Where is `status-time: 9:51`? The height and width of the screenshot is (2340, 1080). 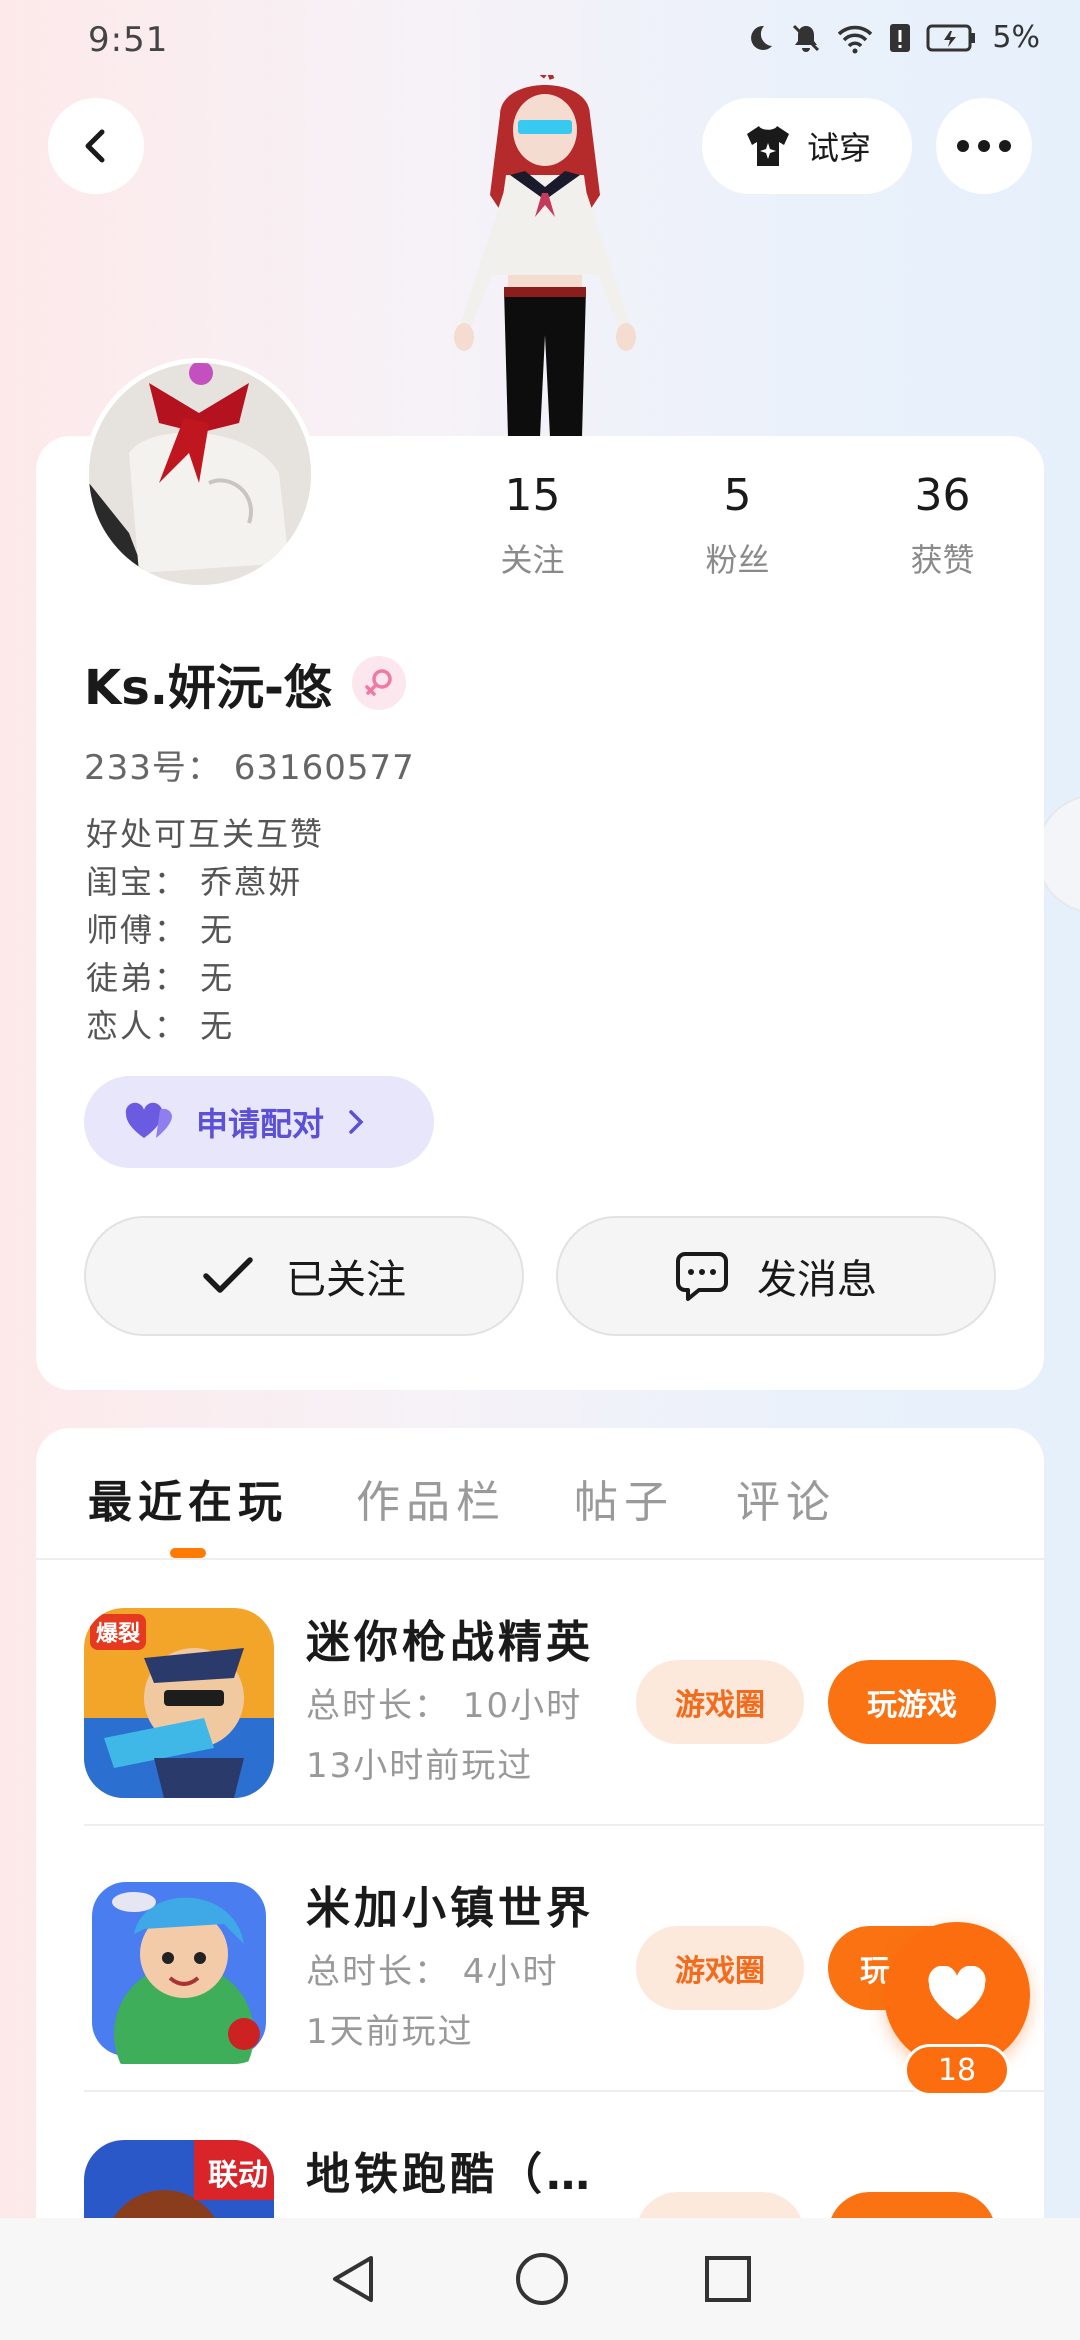
status-time: 9:51 is located at coordinates (128, 40).